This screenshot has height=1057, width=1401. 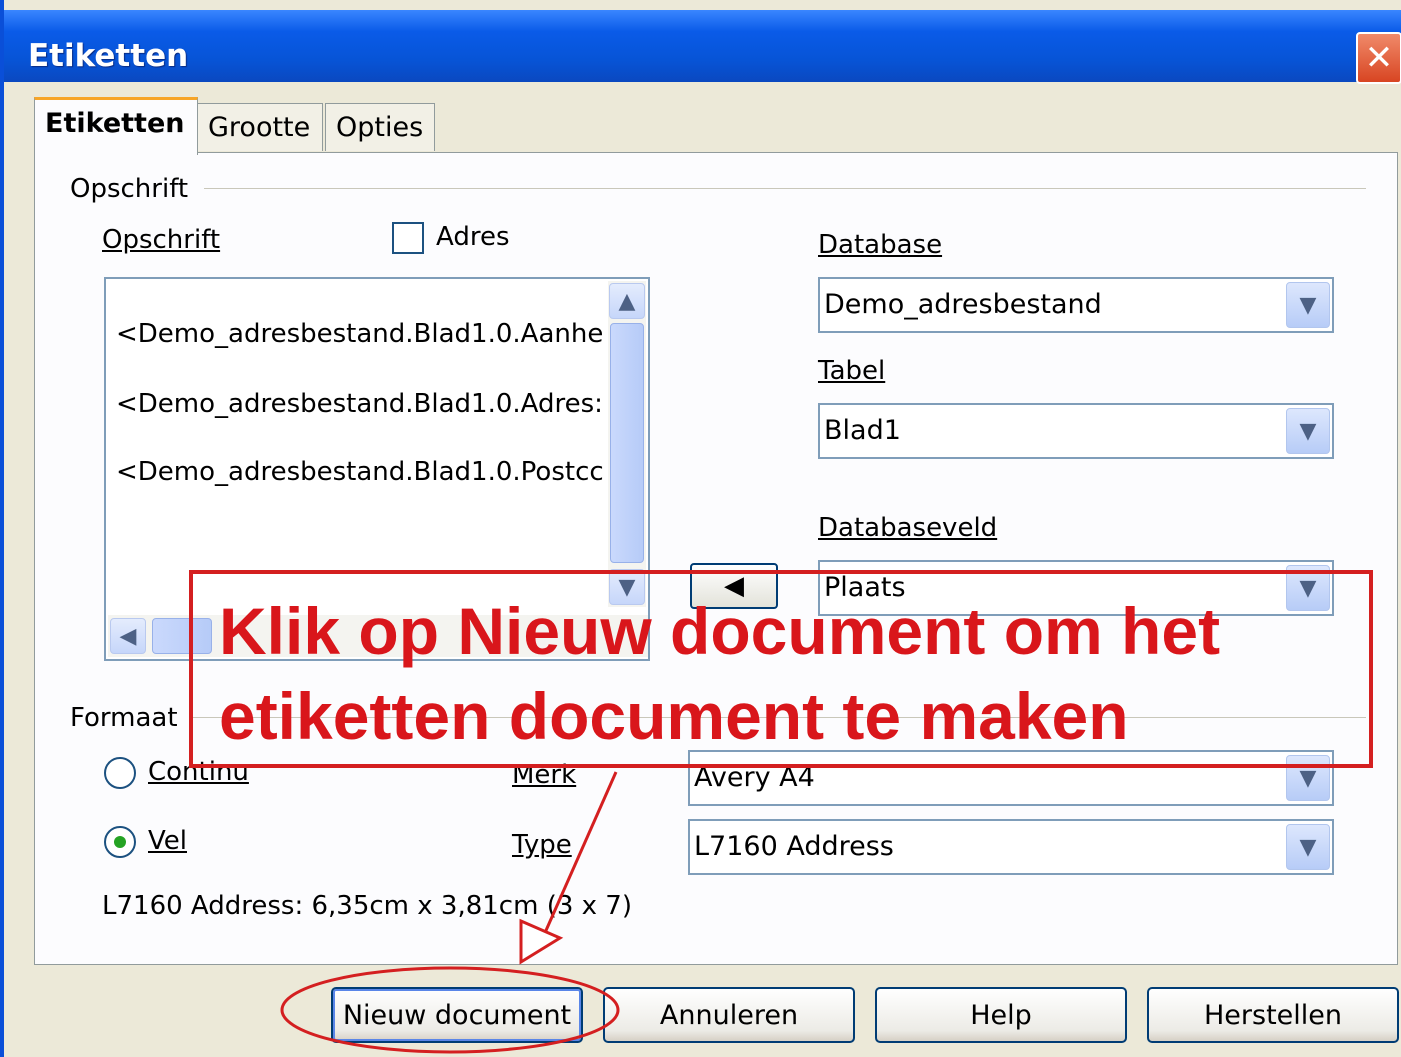 I want to click on annotation-line-1: Klik op Nieuw document om het, so click(x=720, y=631).